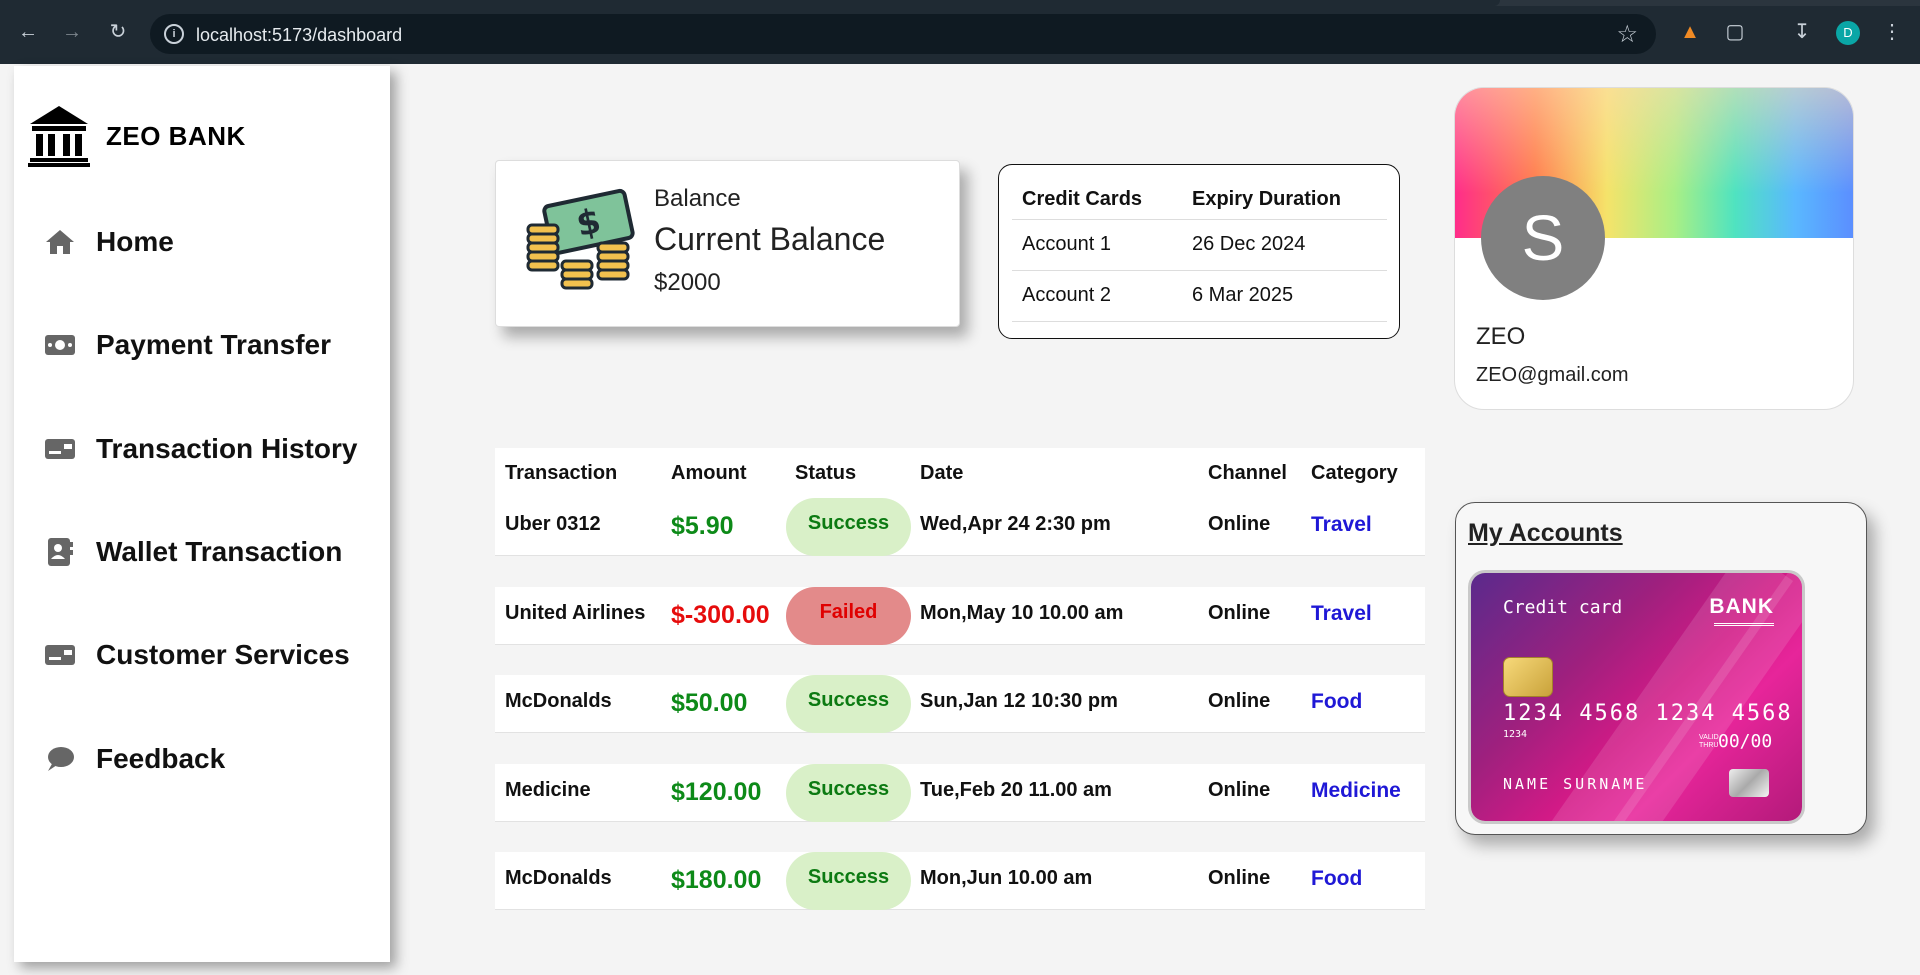  What do you see at coordinates (720, 615) in the screenshot?
I see `transaction-amount: $-300.00` at bounding box center [720, 615].